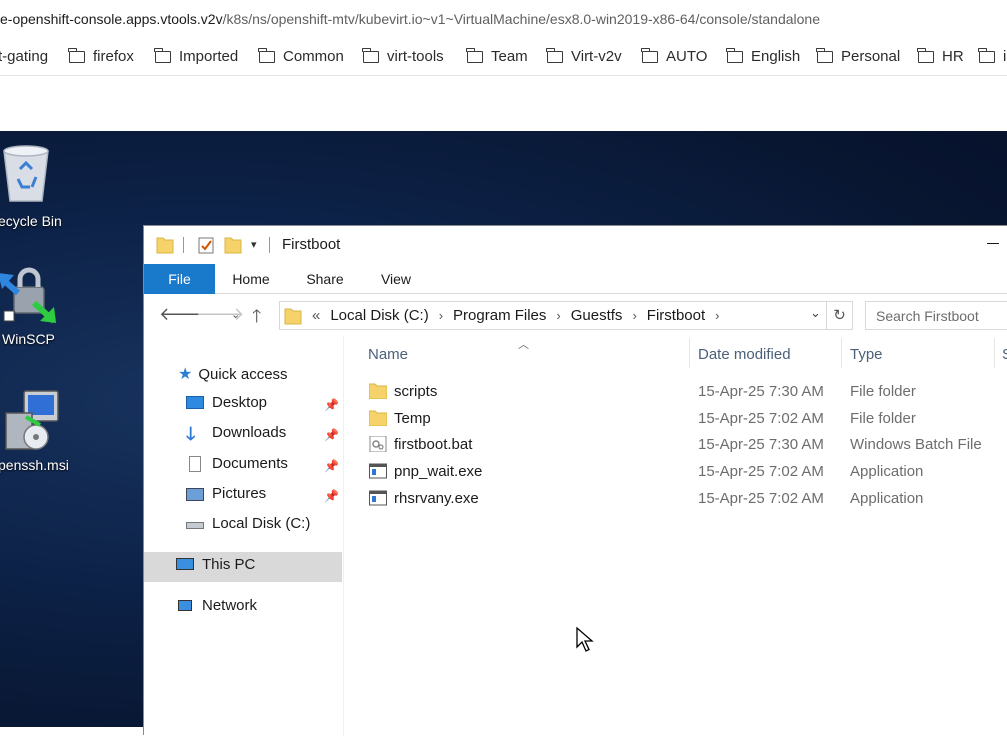 The image size is (1007, 736). What do you see at coordinates (233, 245) in the screenshot?
I see `new-folder-icon` at bounding box center [233, 245].